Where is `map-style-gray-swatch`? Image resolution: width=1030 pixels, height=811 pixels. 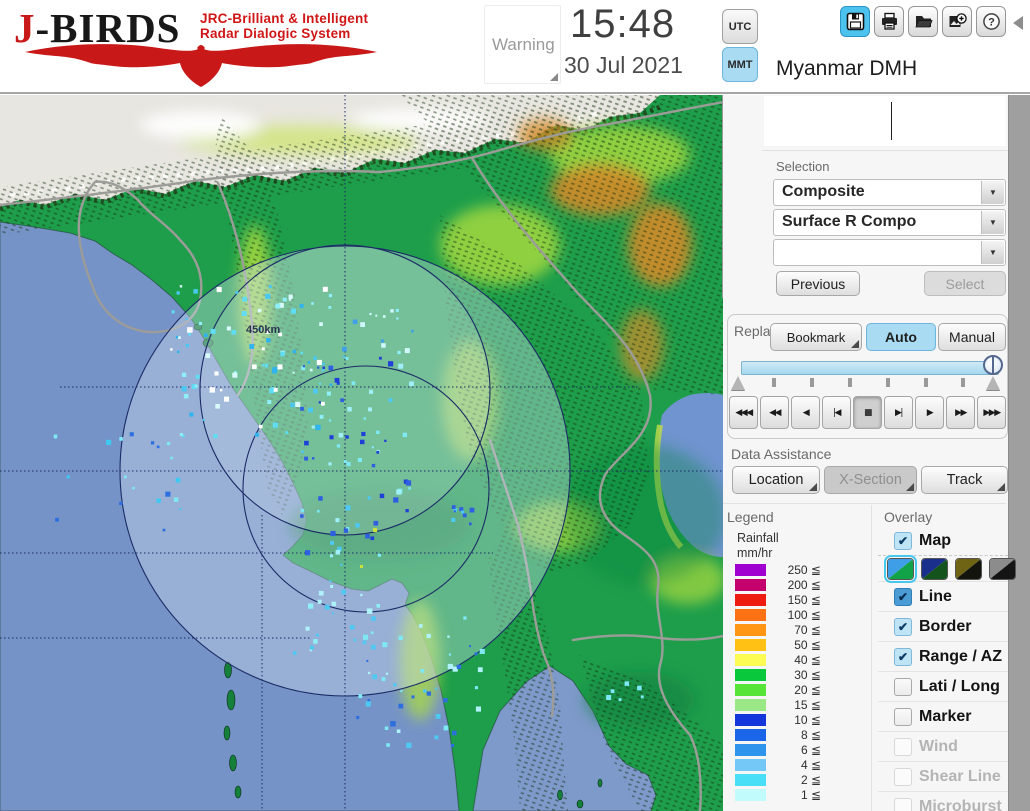 map-style-gray-swatch is located at coordinates (1002, 568).